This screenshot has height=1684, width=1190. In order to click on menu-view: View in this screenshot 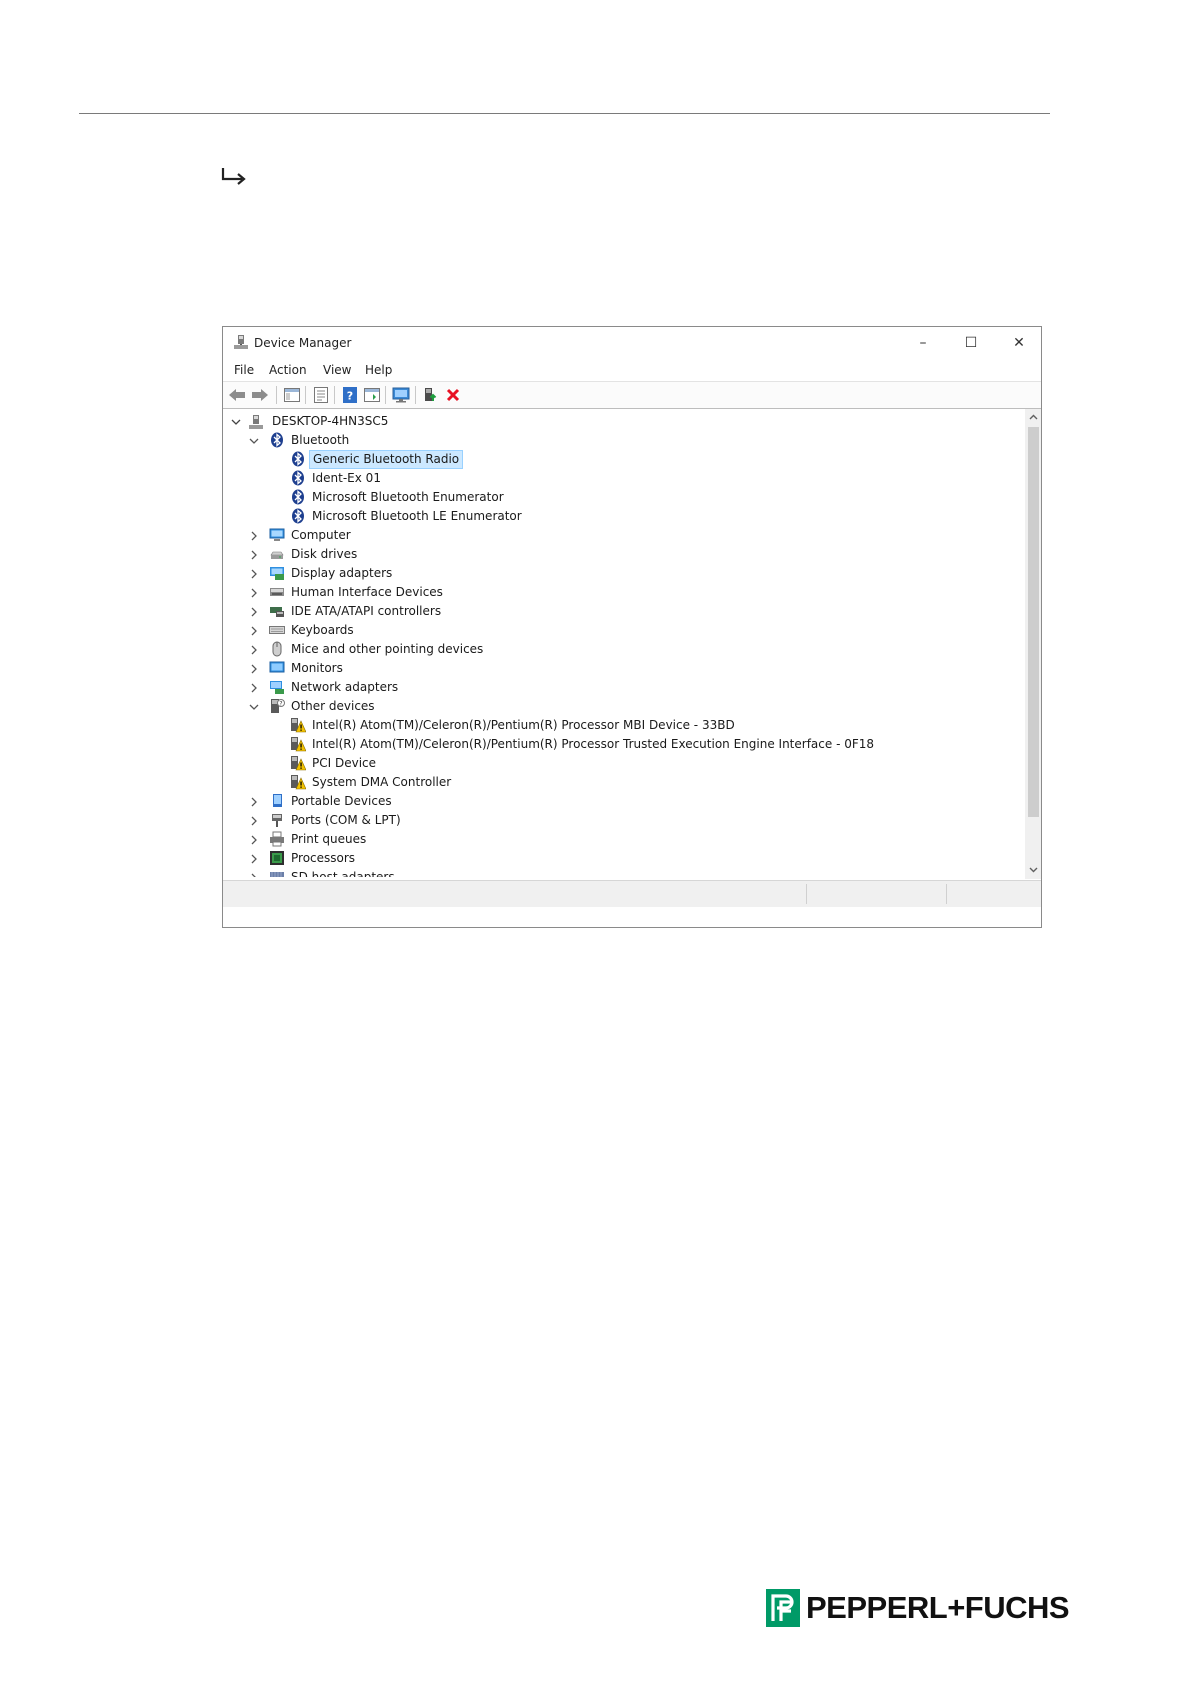, I will do `click(337, 370)`.